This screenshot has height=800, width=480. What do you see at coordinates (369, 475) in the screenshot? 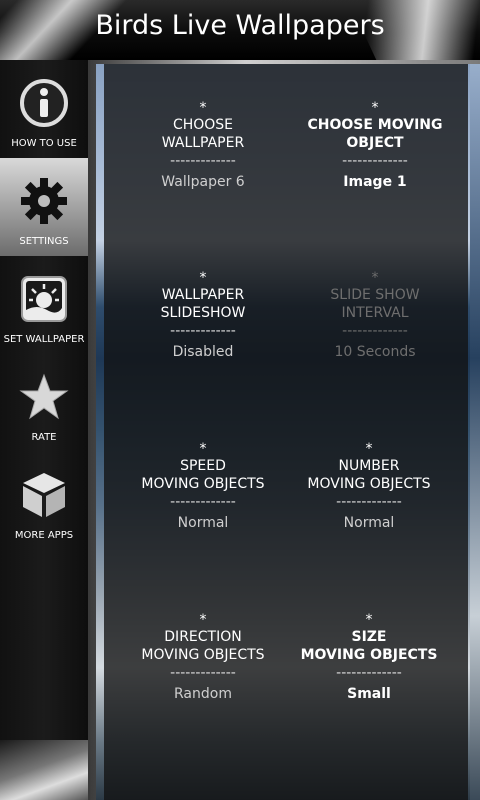
I see `setting-label: NUMBER MOVING OBJECTS` at bounding box center [369, 475].